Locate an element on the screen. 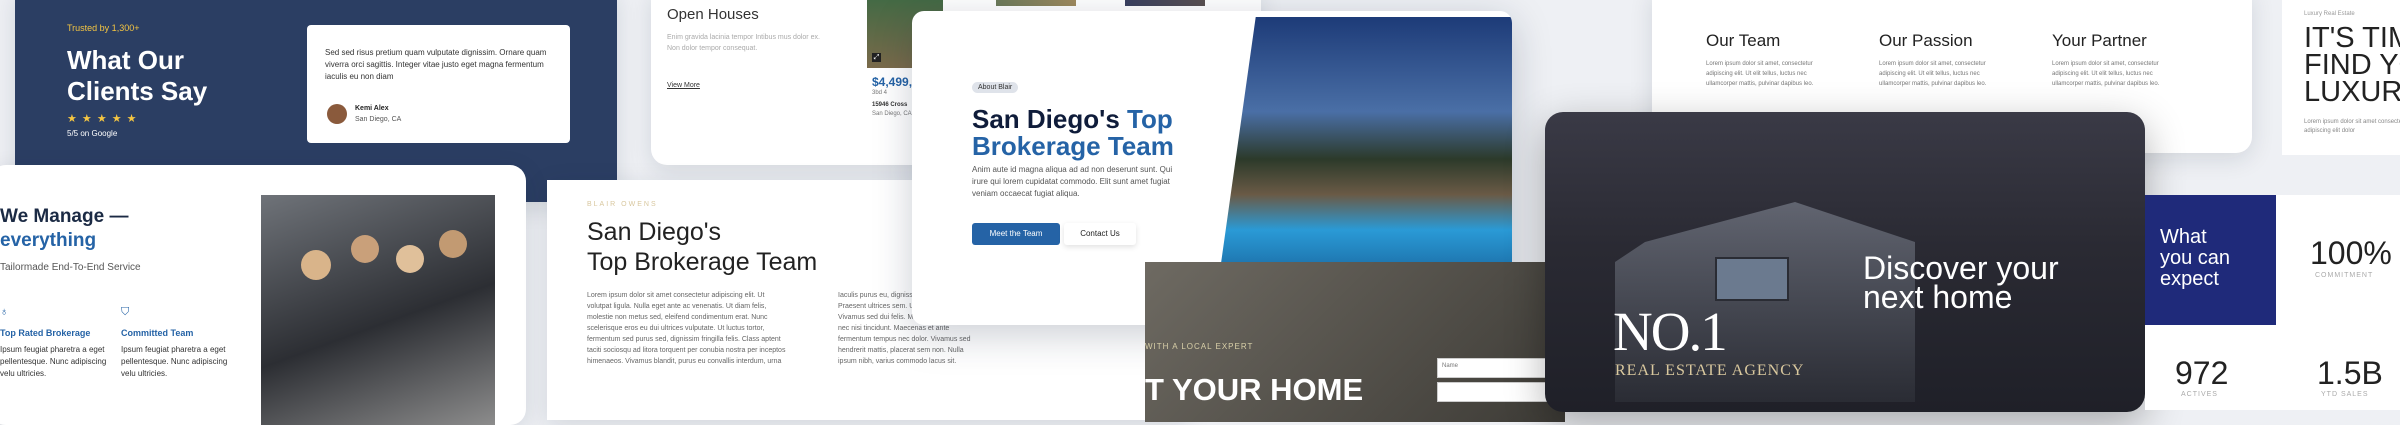  stat-sales-label: YTD SALES is located at coordinates (2345, 394).